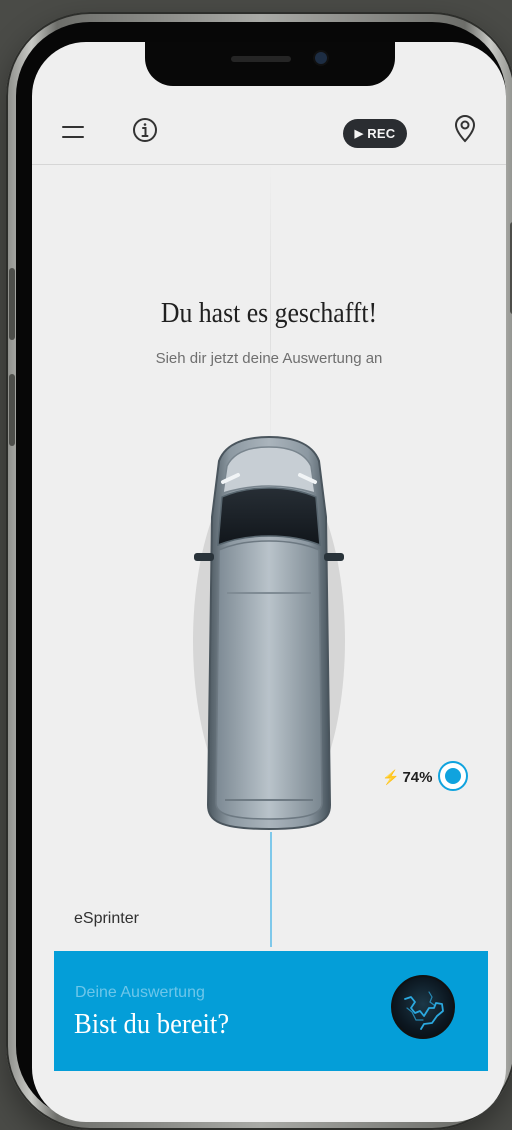  Describe the element at coordinates (73, 132) in the screenshot. I see `menu-icon` at that location.